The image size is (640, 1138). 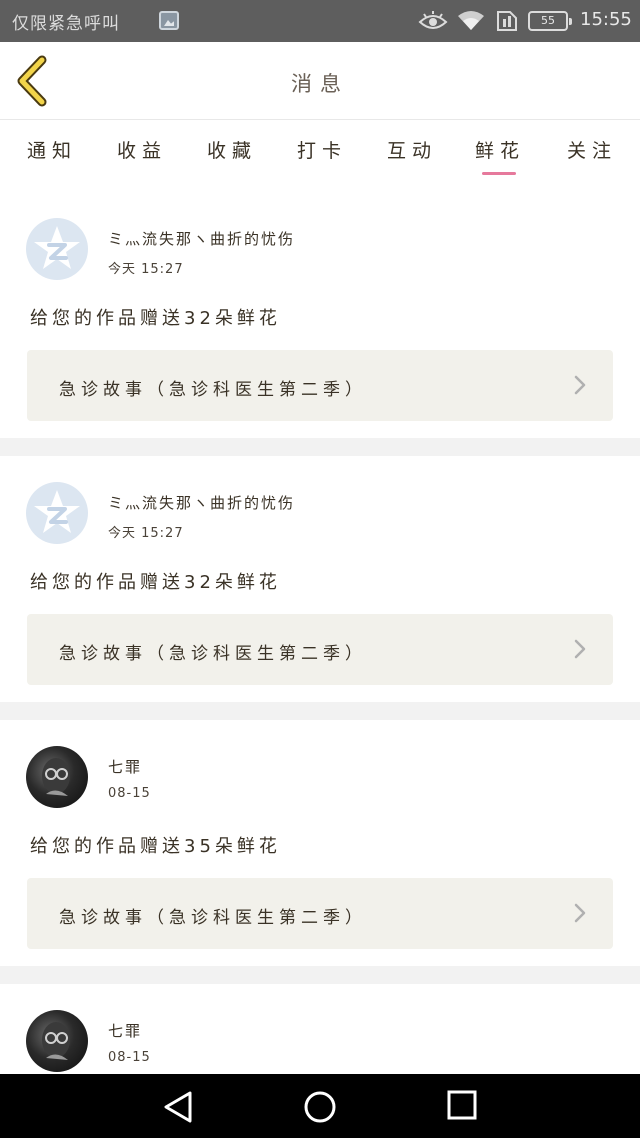 What do you see at coordinates (500, 149) in the screenshot?
I see `tab-flowers: 鲜花` at bounding box center [500, 149].